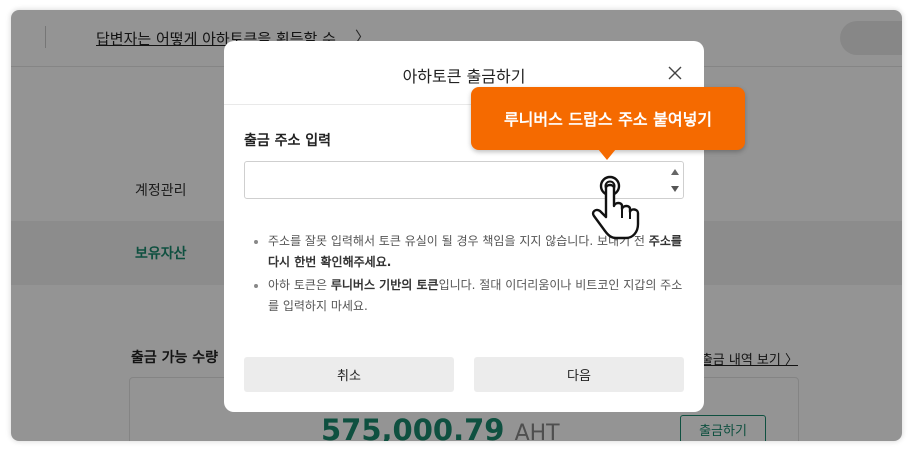 This screenshot has width=914, height=451. I want to click on address-stepper, so click(674, 180).